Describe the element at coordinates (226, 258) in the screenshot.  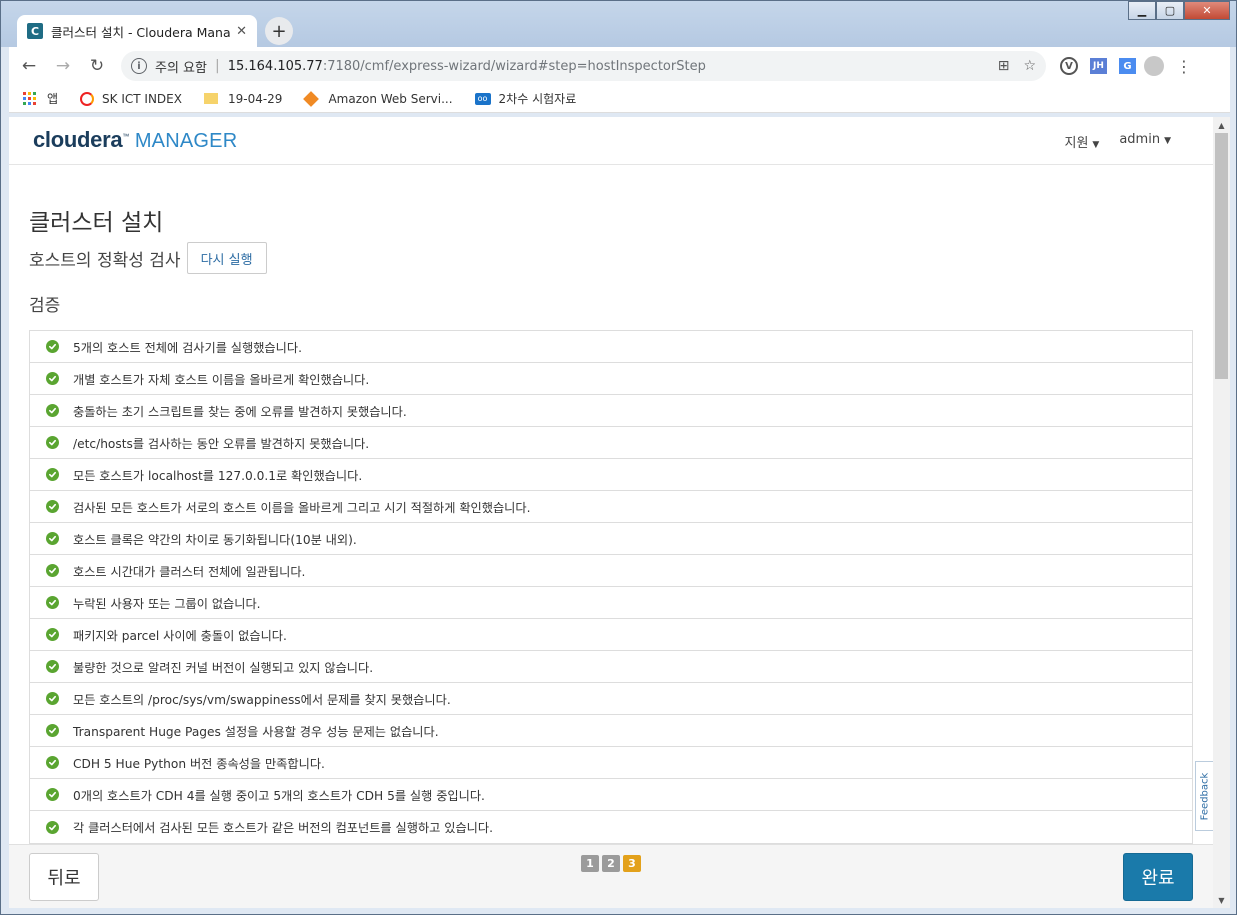
I see `rerun-button: 다시 실행` at that location.